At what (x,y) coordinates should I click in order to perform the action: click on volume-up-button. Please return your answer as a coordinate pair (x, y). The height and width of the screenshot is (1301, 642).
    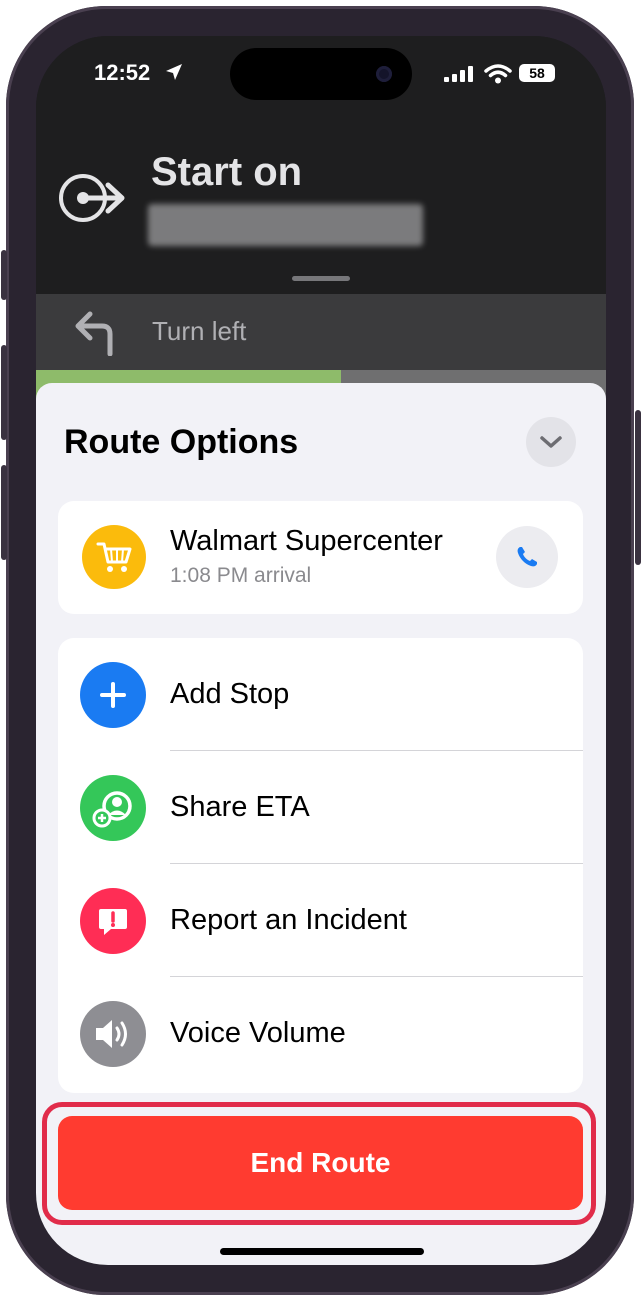
    Looking at the image, I should click on (4, 392).